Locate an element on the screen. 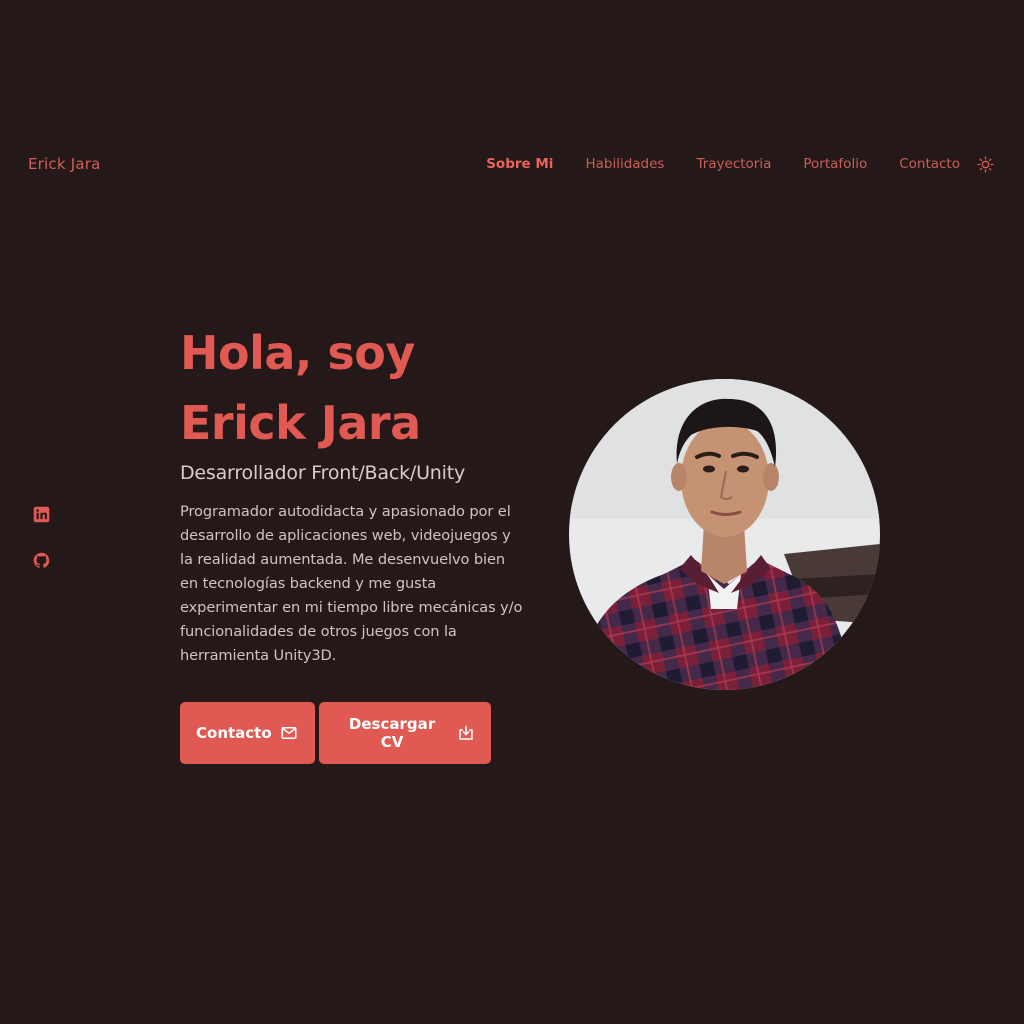 Image resolution: width=1024 pixels, height=1024 pixels. contact-button: Contacto is located at coordinates (247, 733).